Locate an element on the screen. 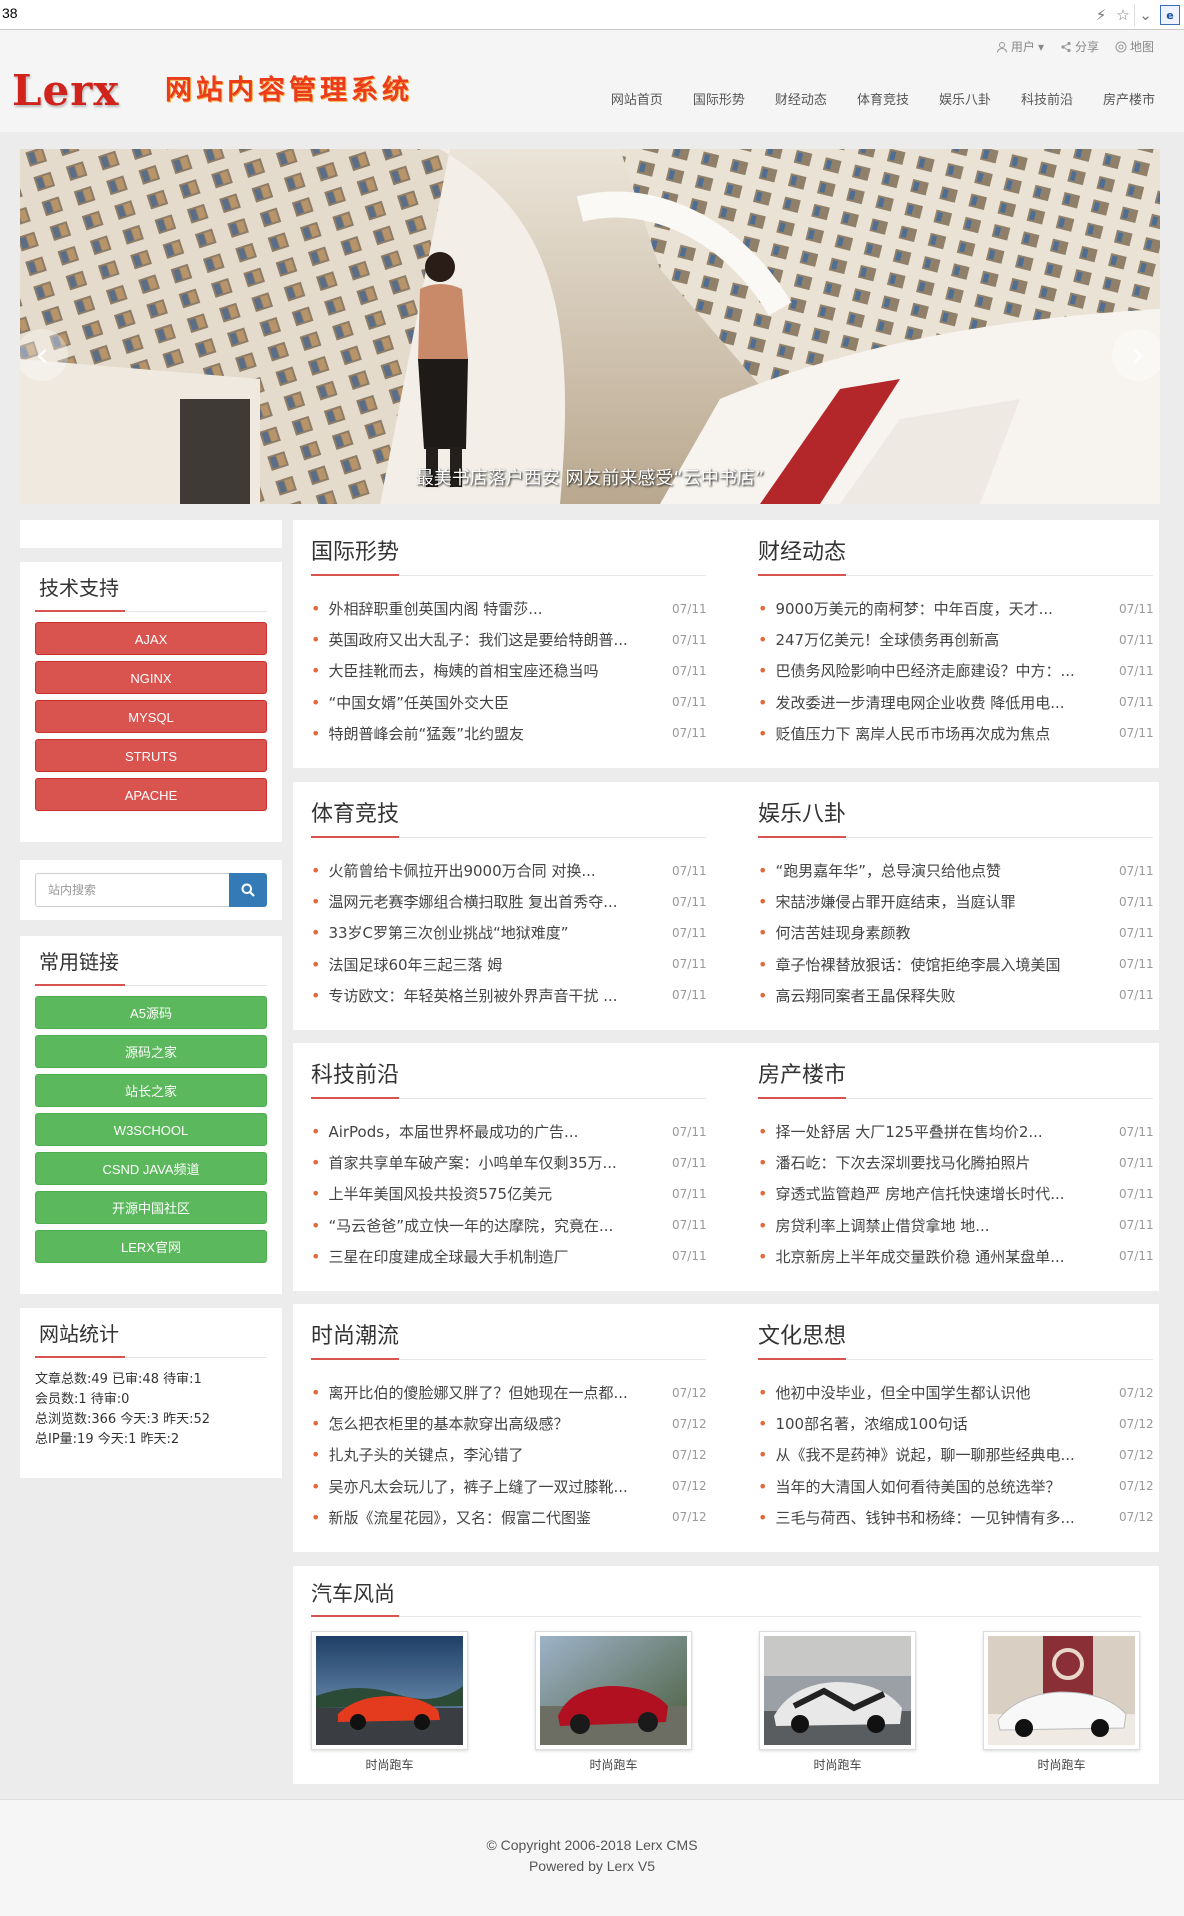 The height and width of the screenshot is (1916, 1184). news-item: • 三星在印度建成全球最大手机制造厂 07/11 is located at coordinates (509, 1256).